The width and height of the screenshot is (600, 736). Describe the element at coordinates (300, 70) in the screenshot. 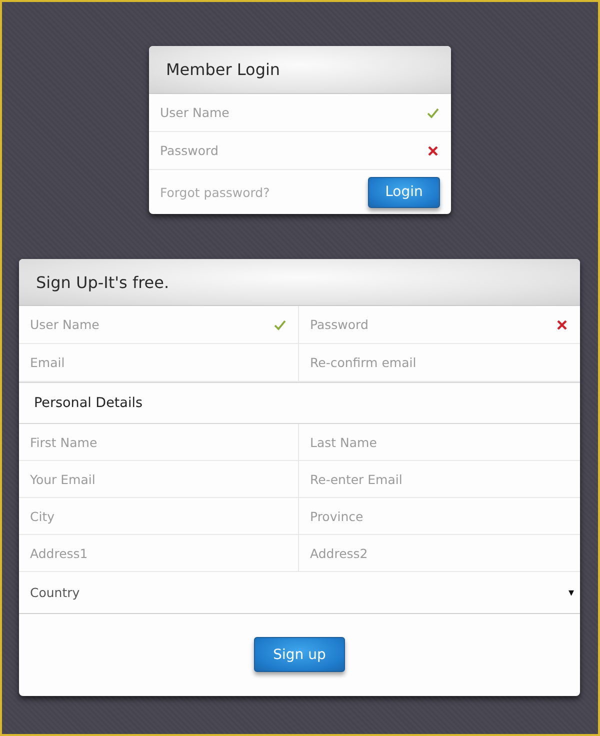

I see `card-title: Member Login` at that location.